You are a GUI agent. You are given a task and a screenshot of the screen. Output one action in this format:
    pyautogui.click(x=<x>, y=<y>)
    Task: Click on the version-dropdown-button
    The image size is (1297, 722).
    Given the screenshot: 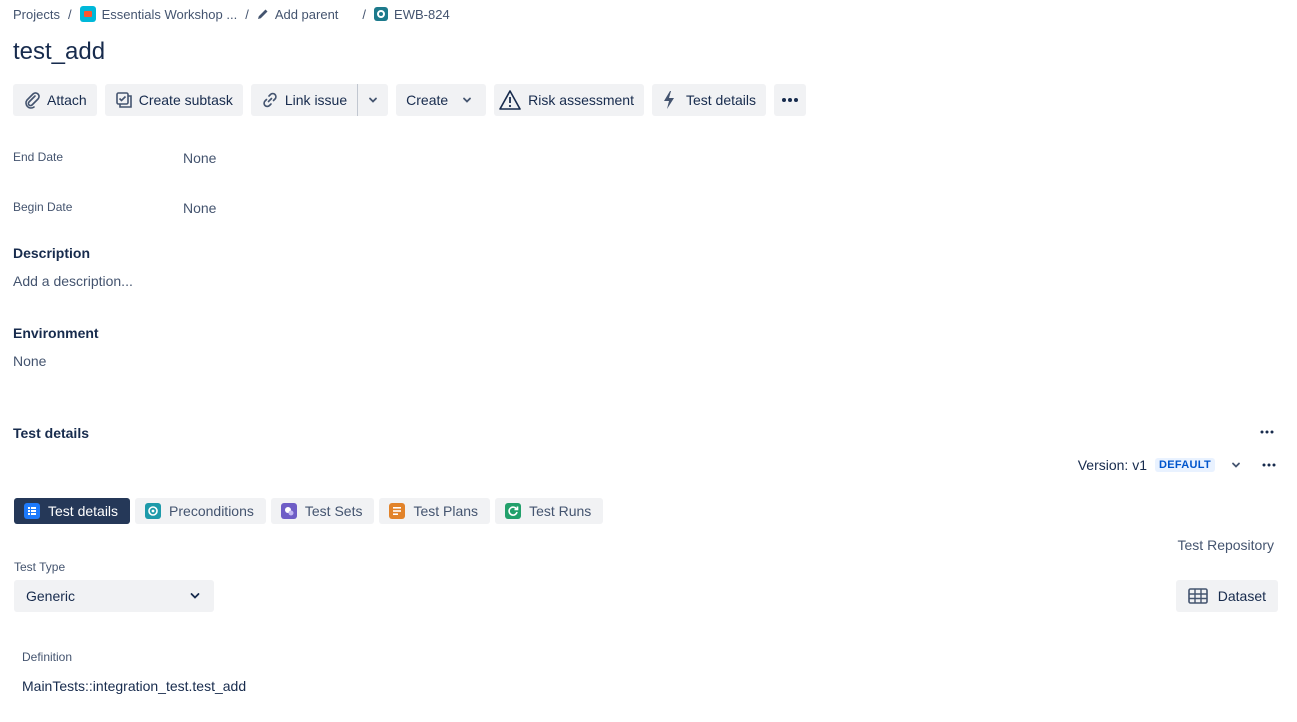 What is the action you would take?
    pyautogui.click(x=1236, y=465)
    